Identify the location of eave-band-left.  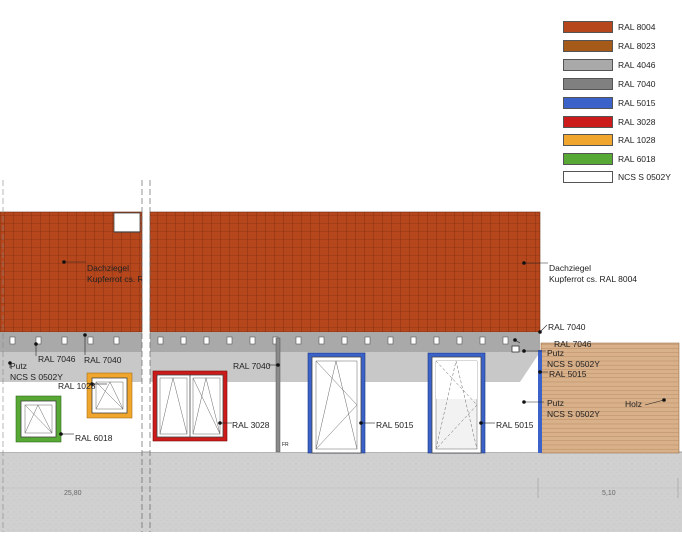
(71, 342).